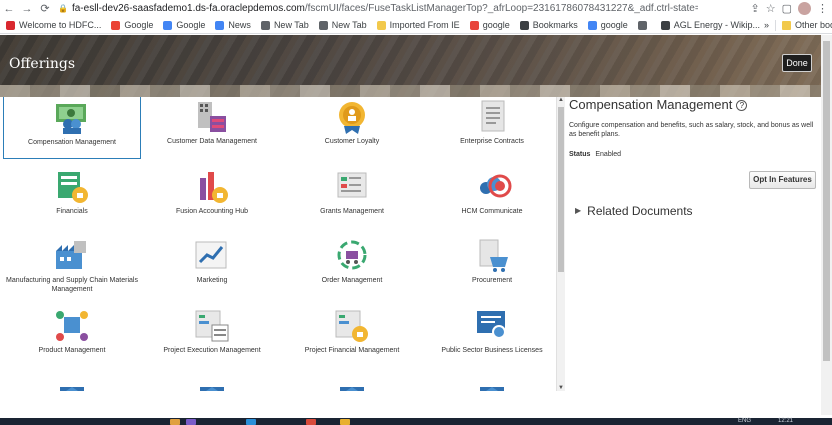 The width and height of the screenshot is (832, 425). What do you see at coordinates (492, 211) in the screenshot?
I see `offering-label: HCM Communicate` at bounding box center [492, 211].